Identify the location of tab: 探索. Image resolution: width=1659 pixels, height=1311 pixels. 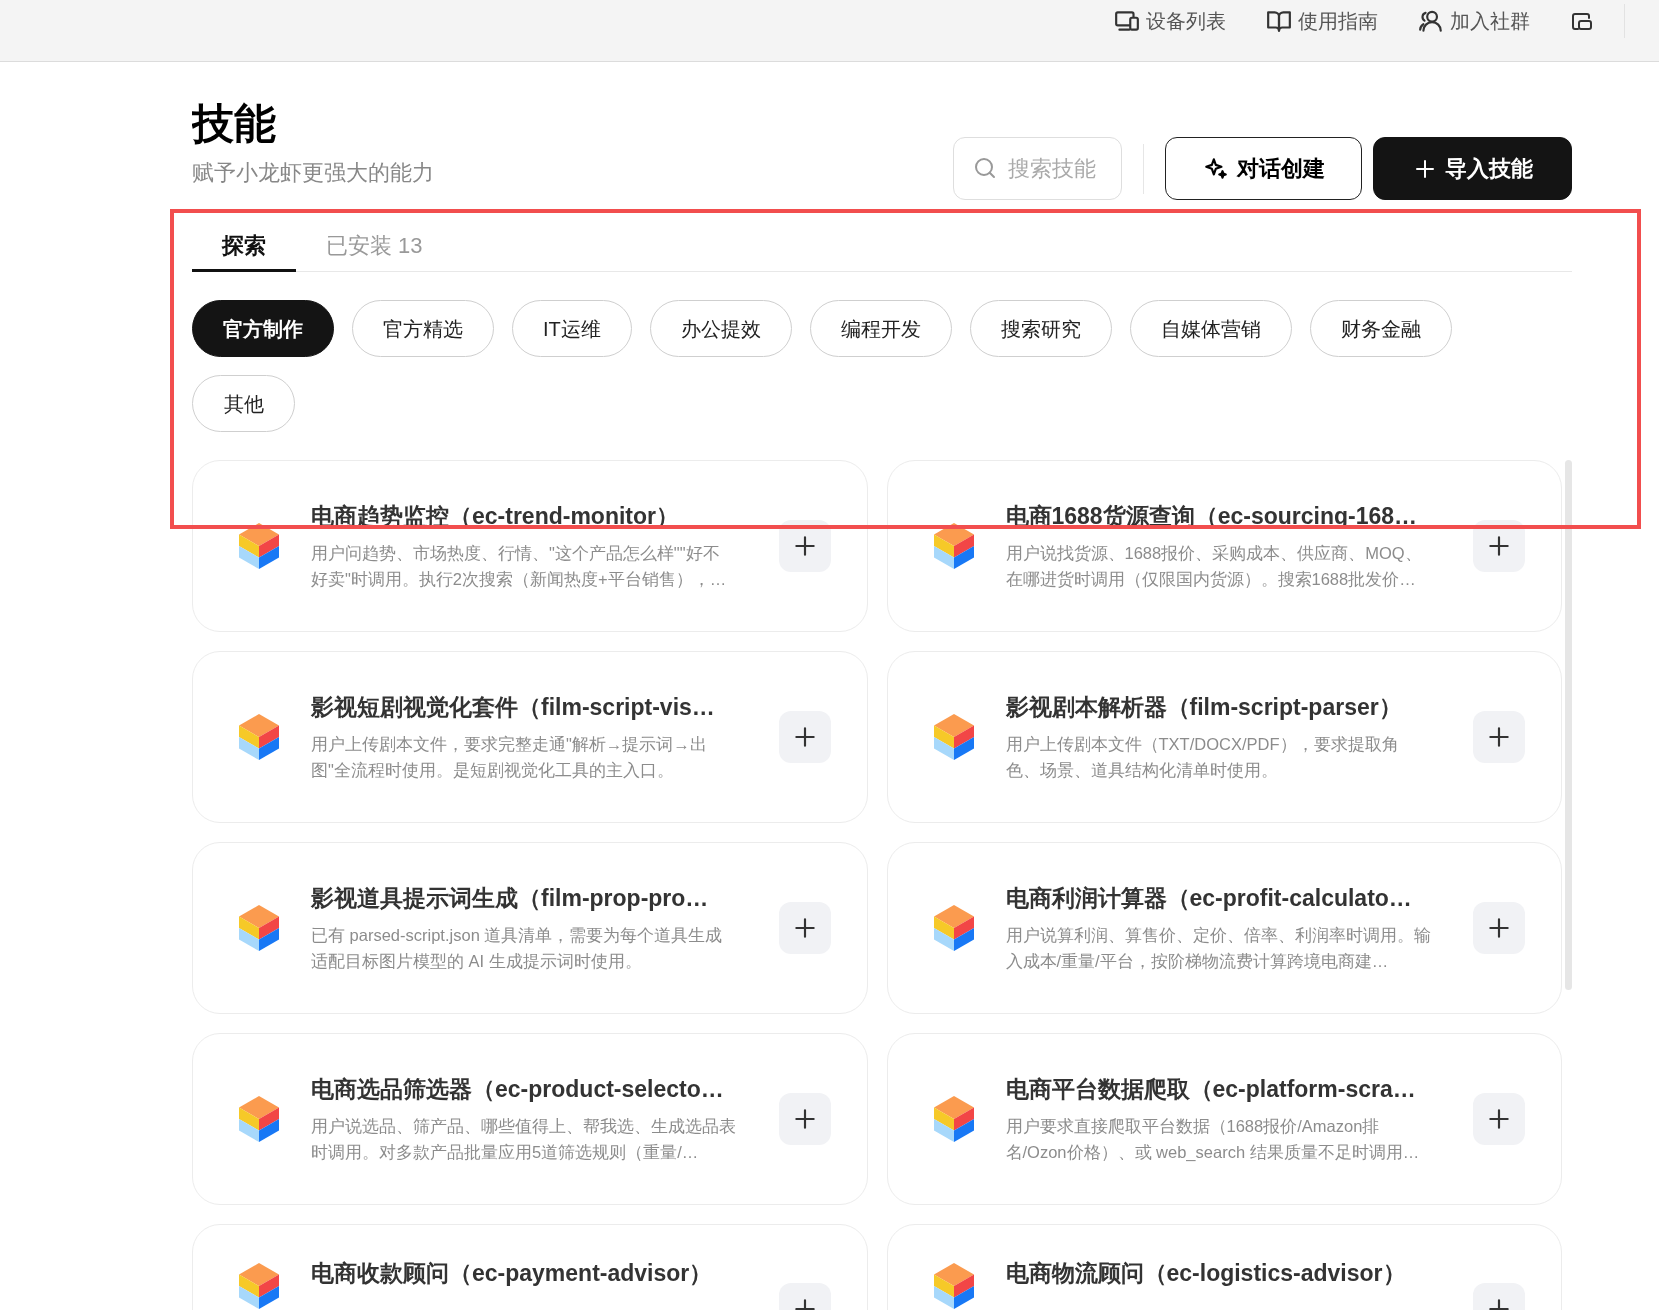
(244, 247).